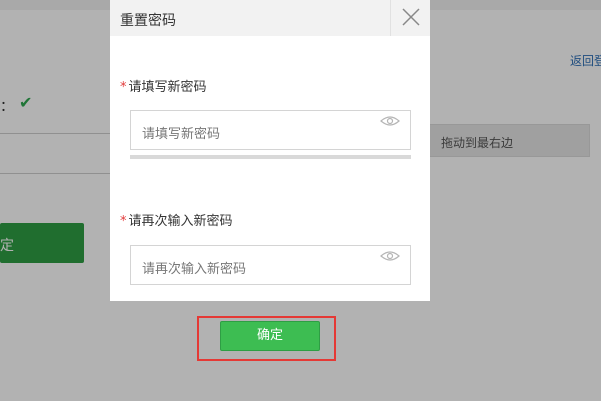 This screenshot has width=601, height=401. What do you see at coordinates (148, 21) in the screenshot?
I see `dialog-title: 重置密码` at bounding box center [148, 21].